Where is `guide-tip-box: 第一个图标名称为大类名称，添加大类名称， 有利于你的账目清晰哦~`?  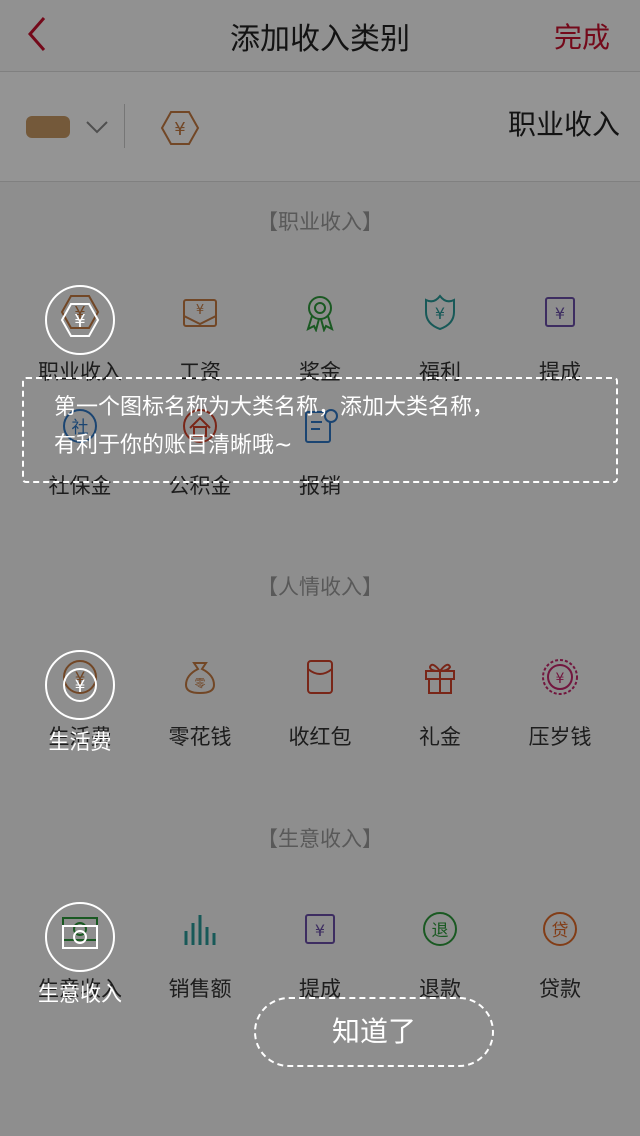 guide-tip-box: 第一个图标名称为大类名称，添加大类名称， 有利于你的账目清晰哦~ is located at coordinates (320, 430).